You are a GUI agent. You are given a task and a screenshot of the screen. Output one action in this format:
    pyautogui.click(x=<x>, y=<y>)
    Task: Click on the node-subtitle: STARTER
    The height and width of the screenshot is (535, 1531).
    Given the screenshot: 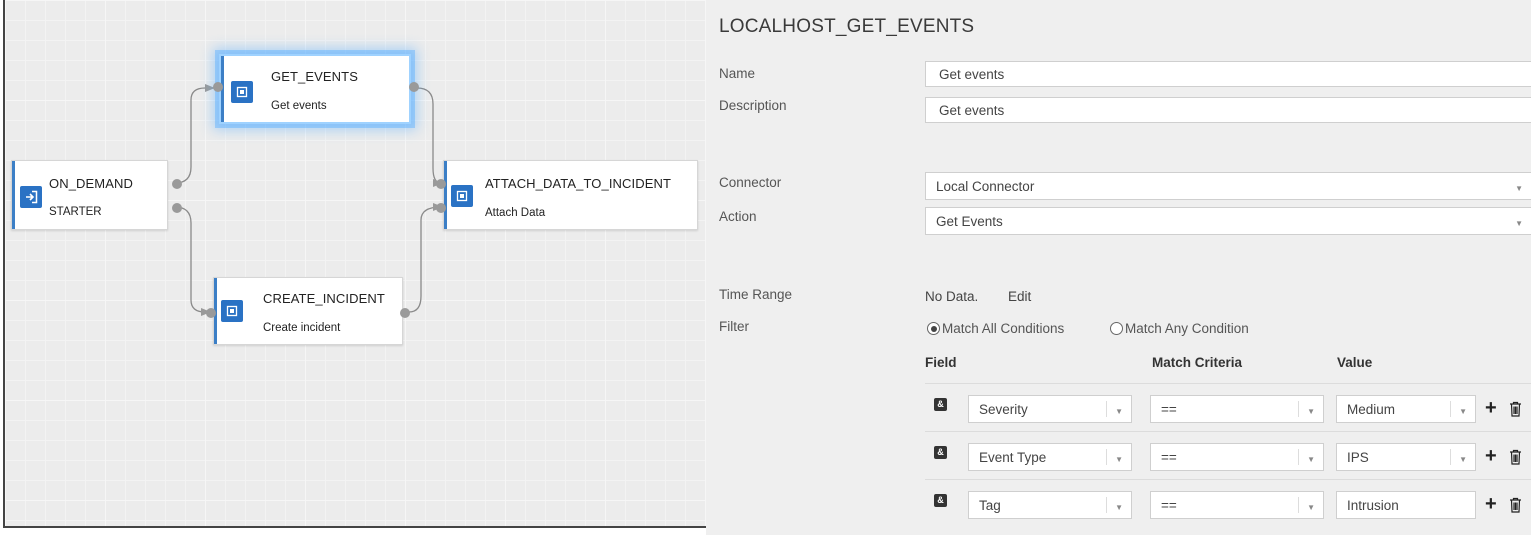 What is the action you would take?
    pyautogui.click(x=75, y=212)
    